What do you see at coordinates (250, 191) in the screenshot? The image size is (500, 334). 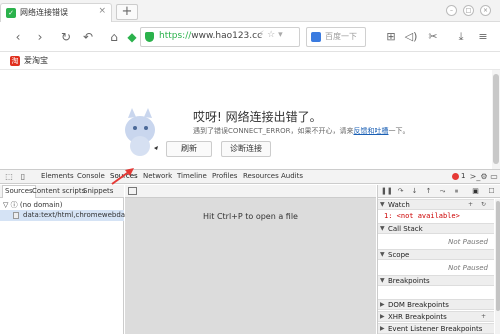 I see `editor-toolbar` at bounding box center [250, 191].